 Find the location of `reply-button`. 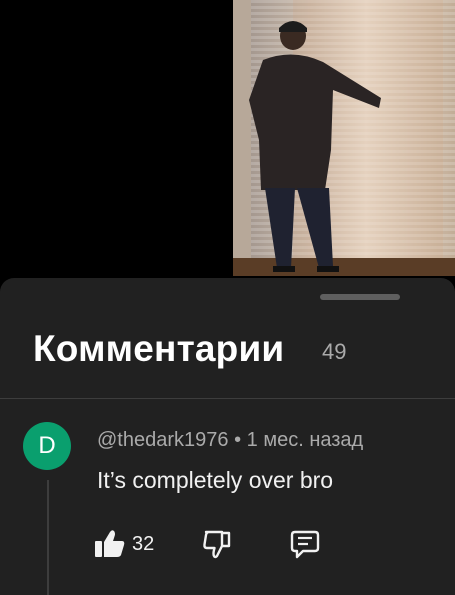

reply-button is located at coordinates (305, 544).